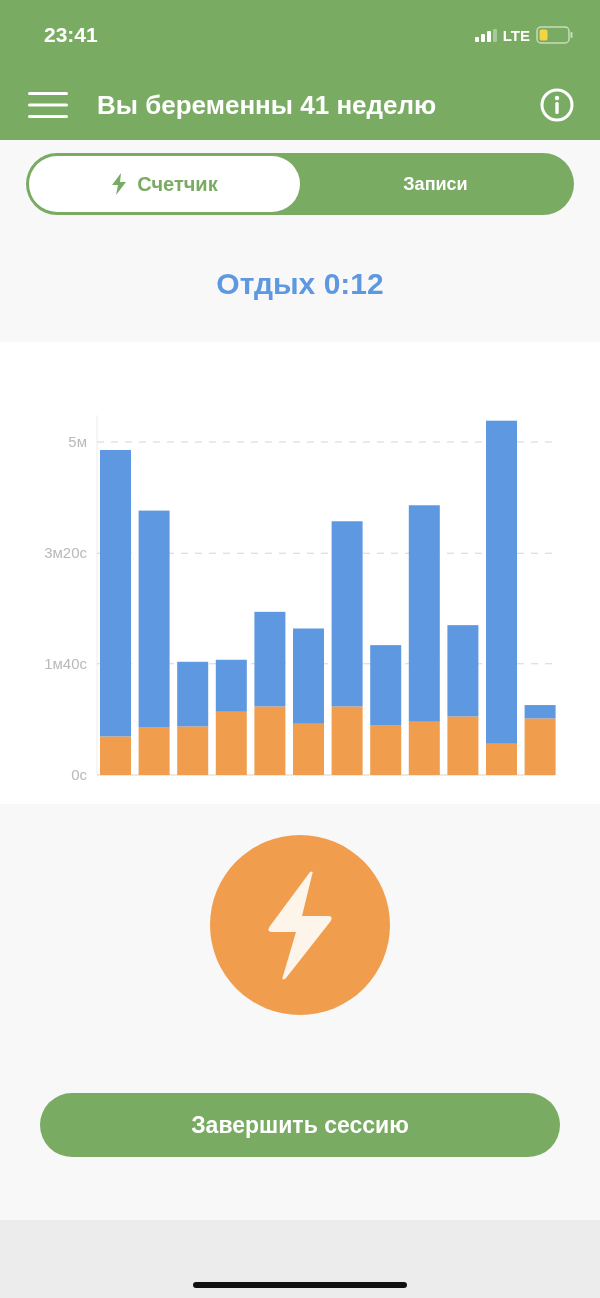  Describe the element at coordinates (300, 1125) in the screenshot. I see `end-session-button: Завершить сессию` at that location.